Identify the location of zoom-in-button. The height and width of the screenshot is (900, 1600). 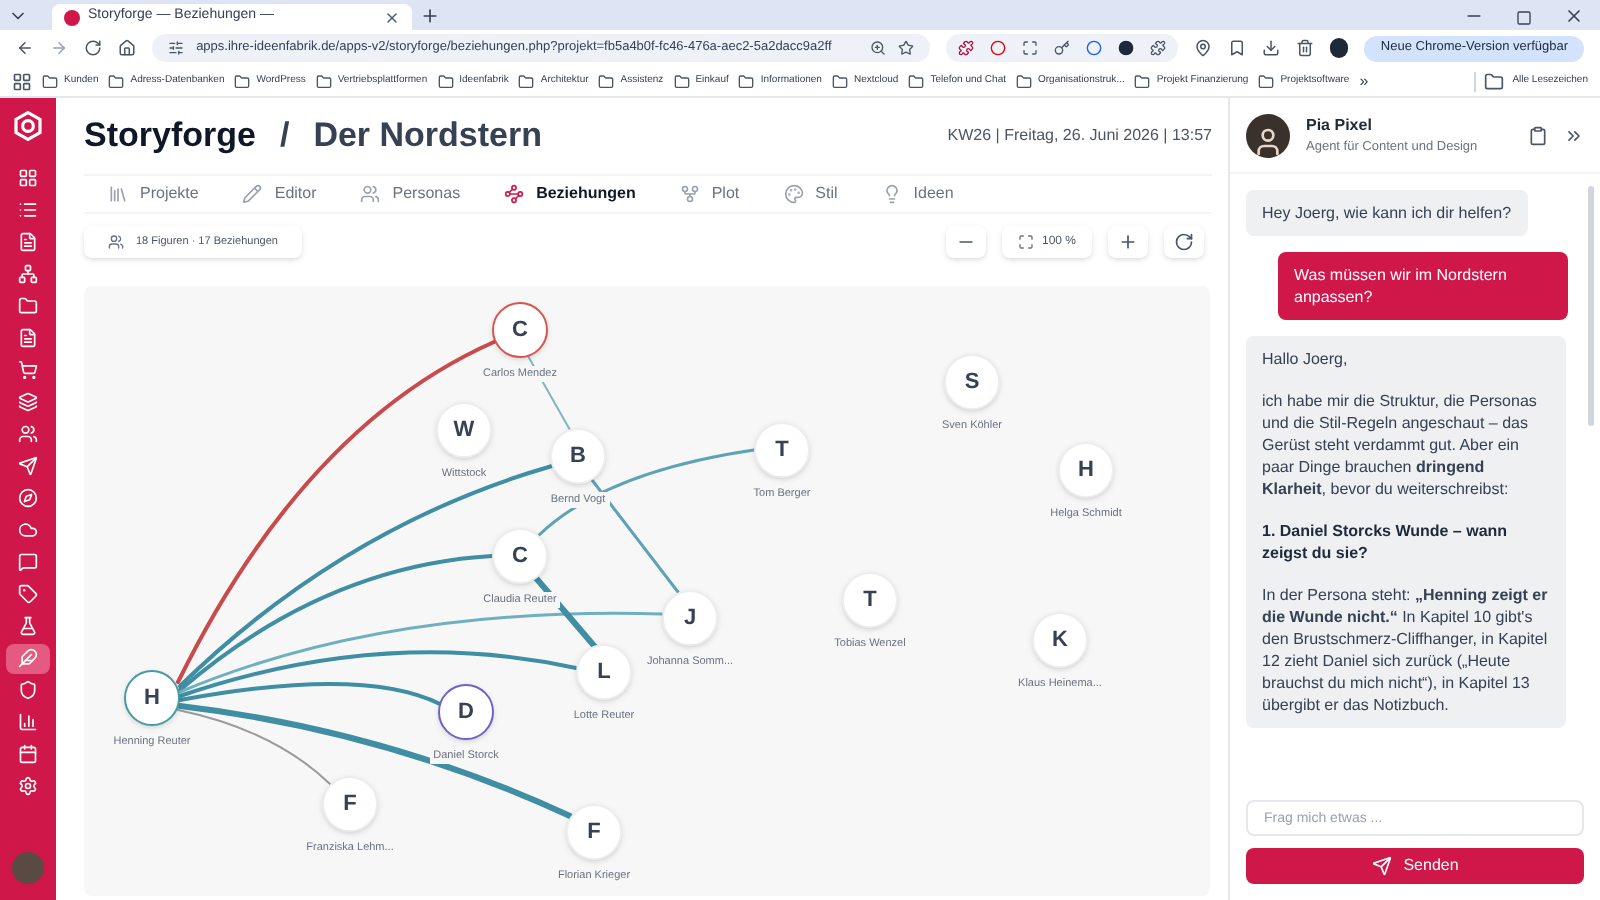
(1128, 242).